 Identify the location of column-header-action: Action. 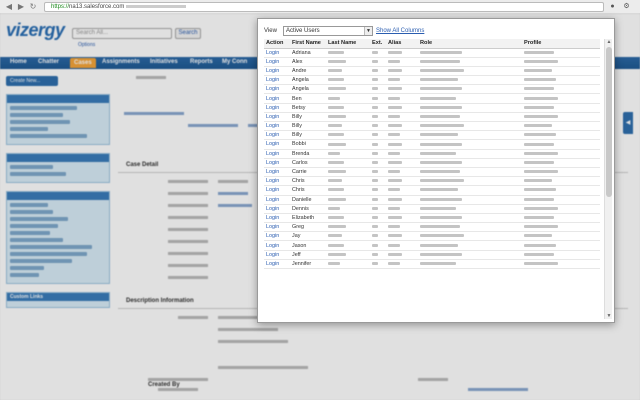
(277, 44).